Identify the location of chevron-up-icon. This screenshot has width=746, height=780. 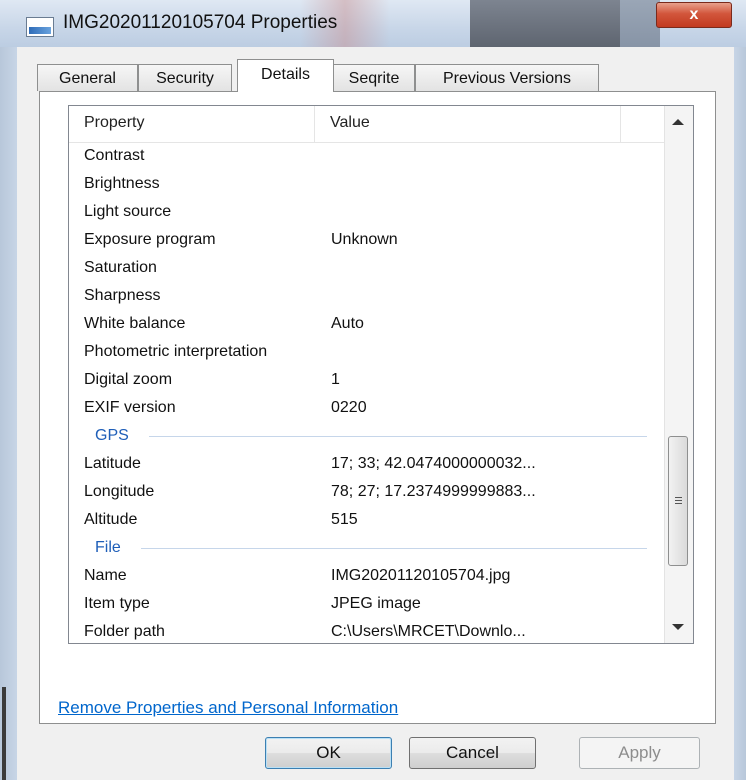
(678, 122).